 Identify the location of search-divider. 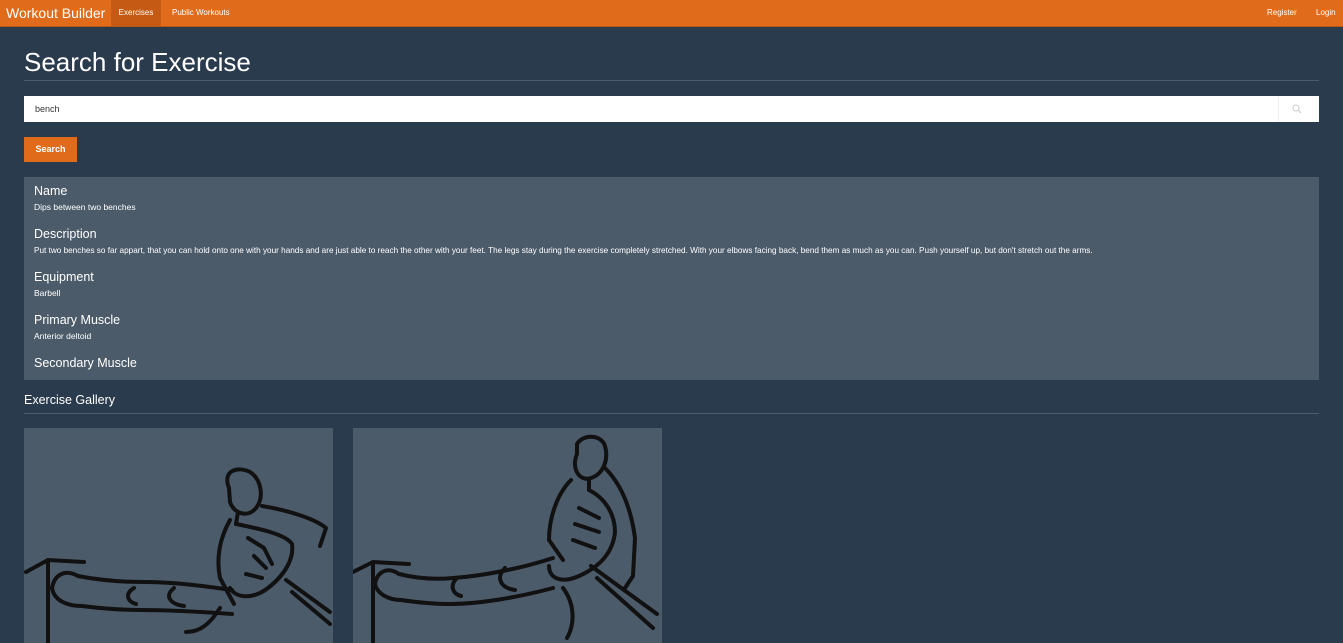
(1278, 109).